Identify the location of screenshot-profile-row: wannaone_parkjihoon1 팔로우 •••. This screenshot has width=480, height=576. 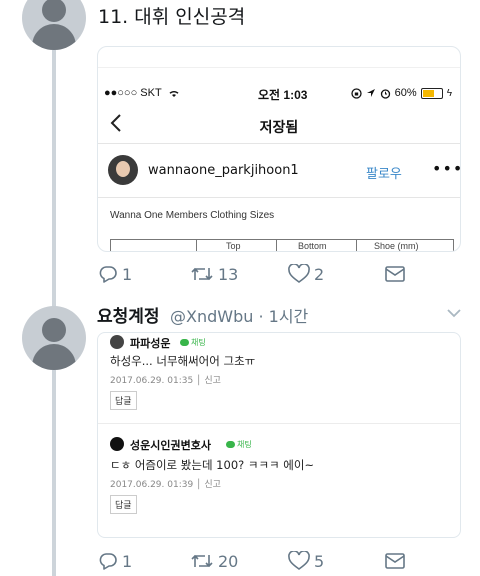
(279, 172).